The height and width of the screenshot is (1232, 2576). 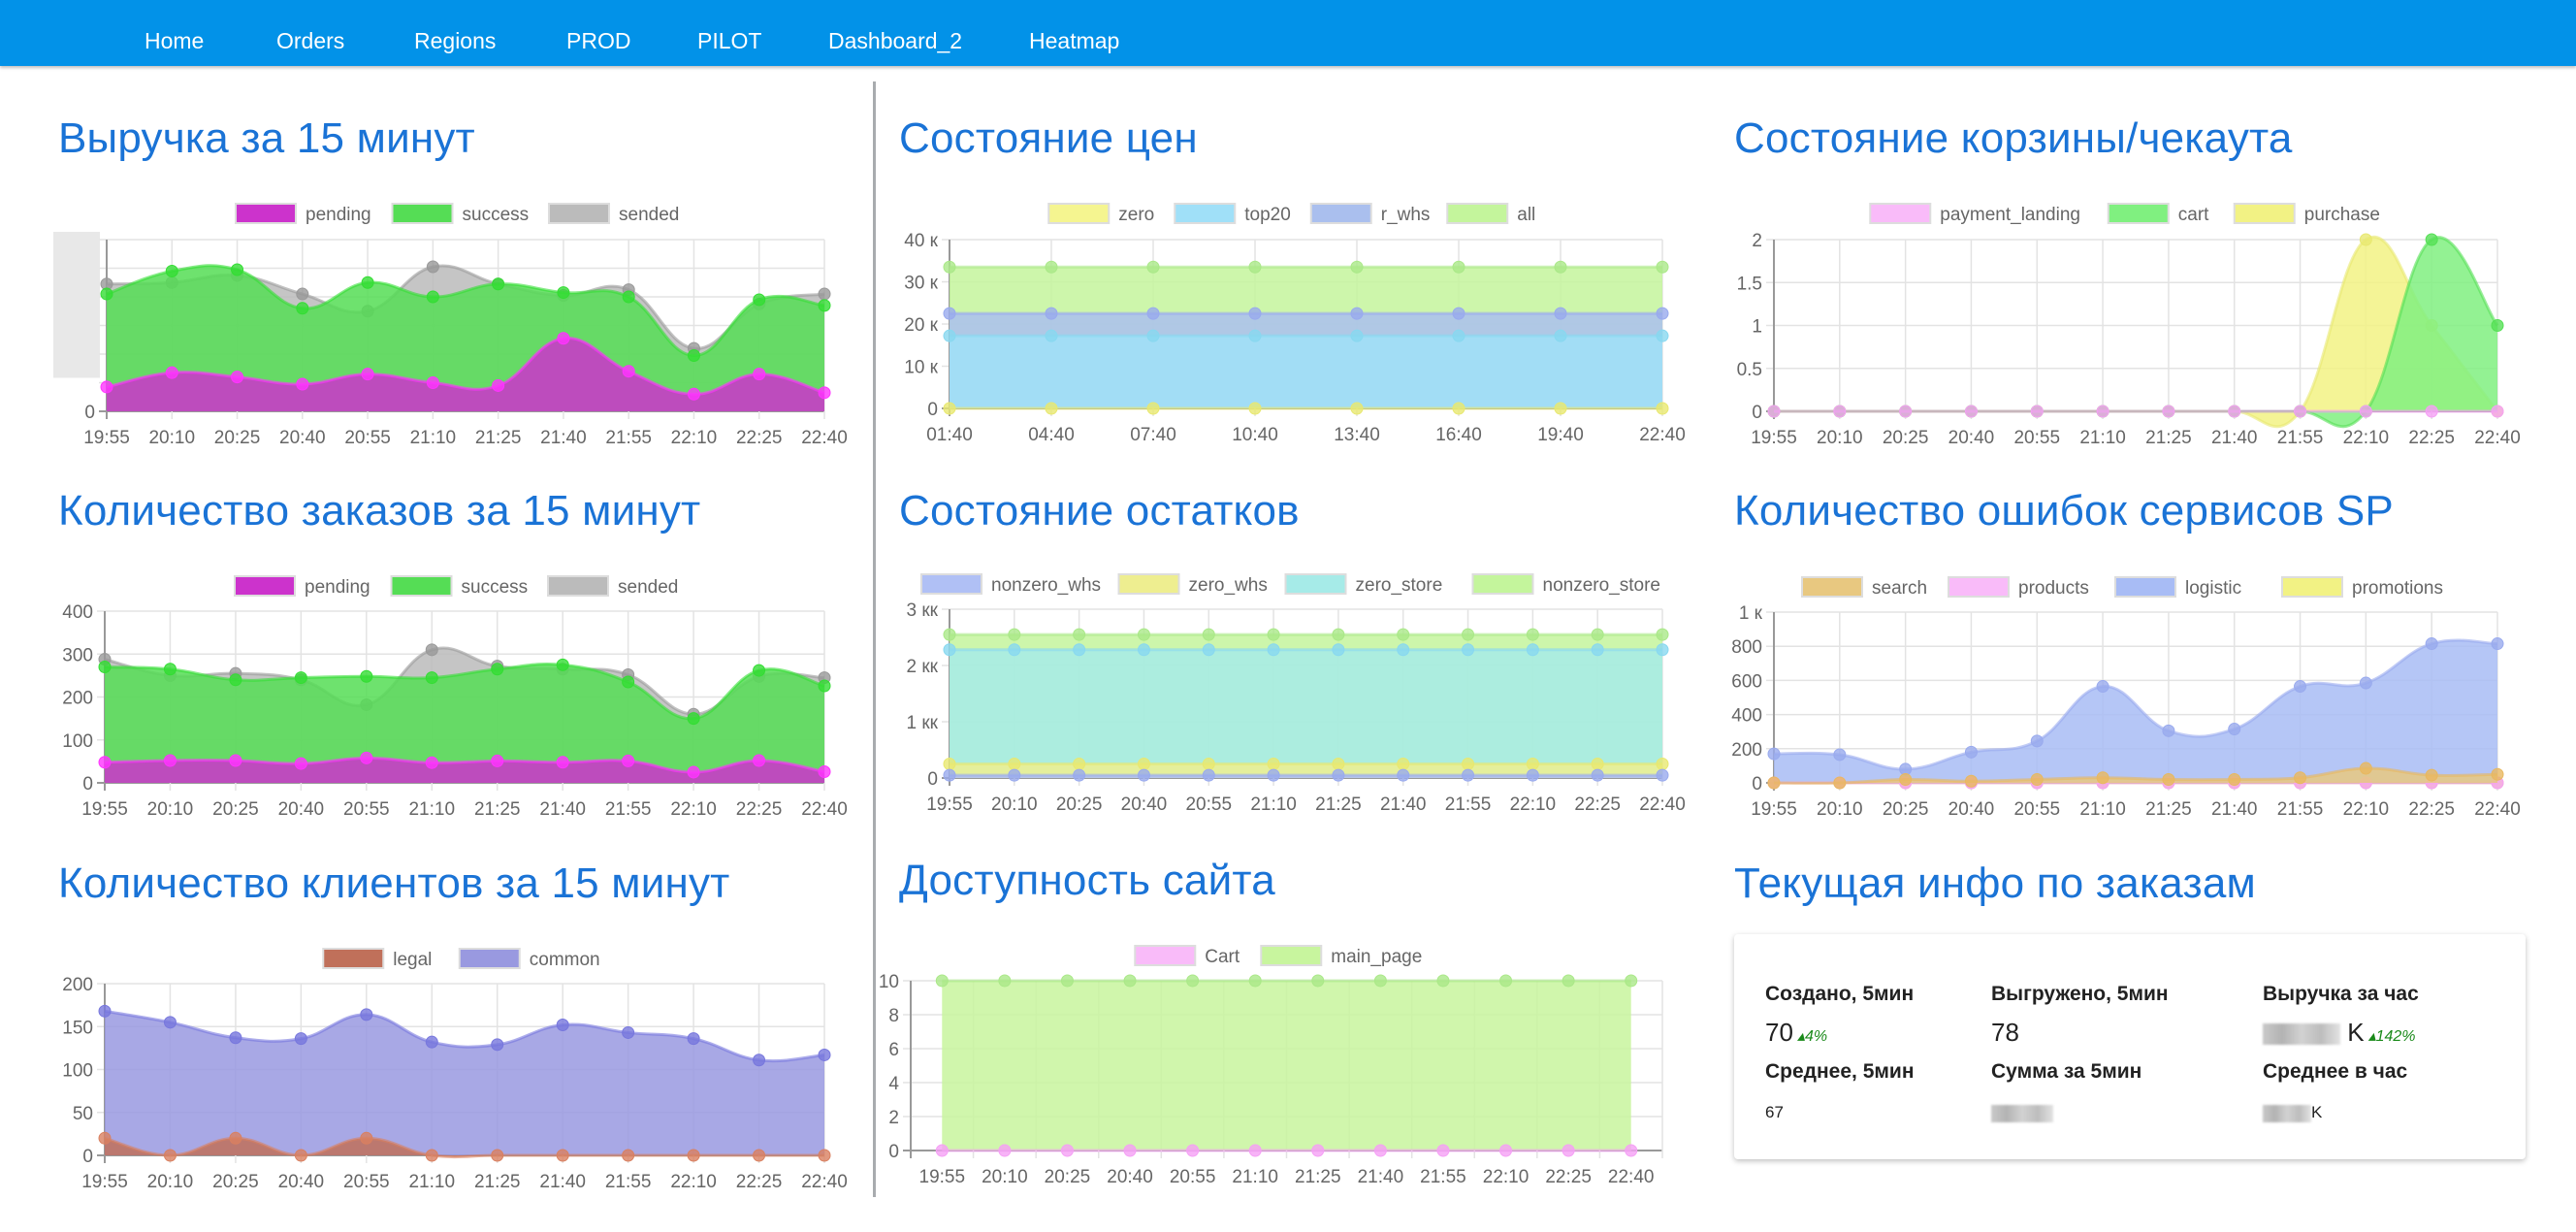 What do you see at coordinates (1662, 267) in the screenshot?
I see `point-all` at bounding box center [1662, 267].